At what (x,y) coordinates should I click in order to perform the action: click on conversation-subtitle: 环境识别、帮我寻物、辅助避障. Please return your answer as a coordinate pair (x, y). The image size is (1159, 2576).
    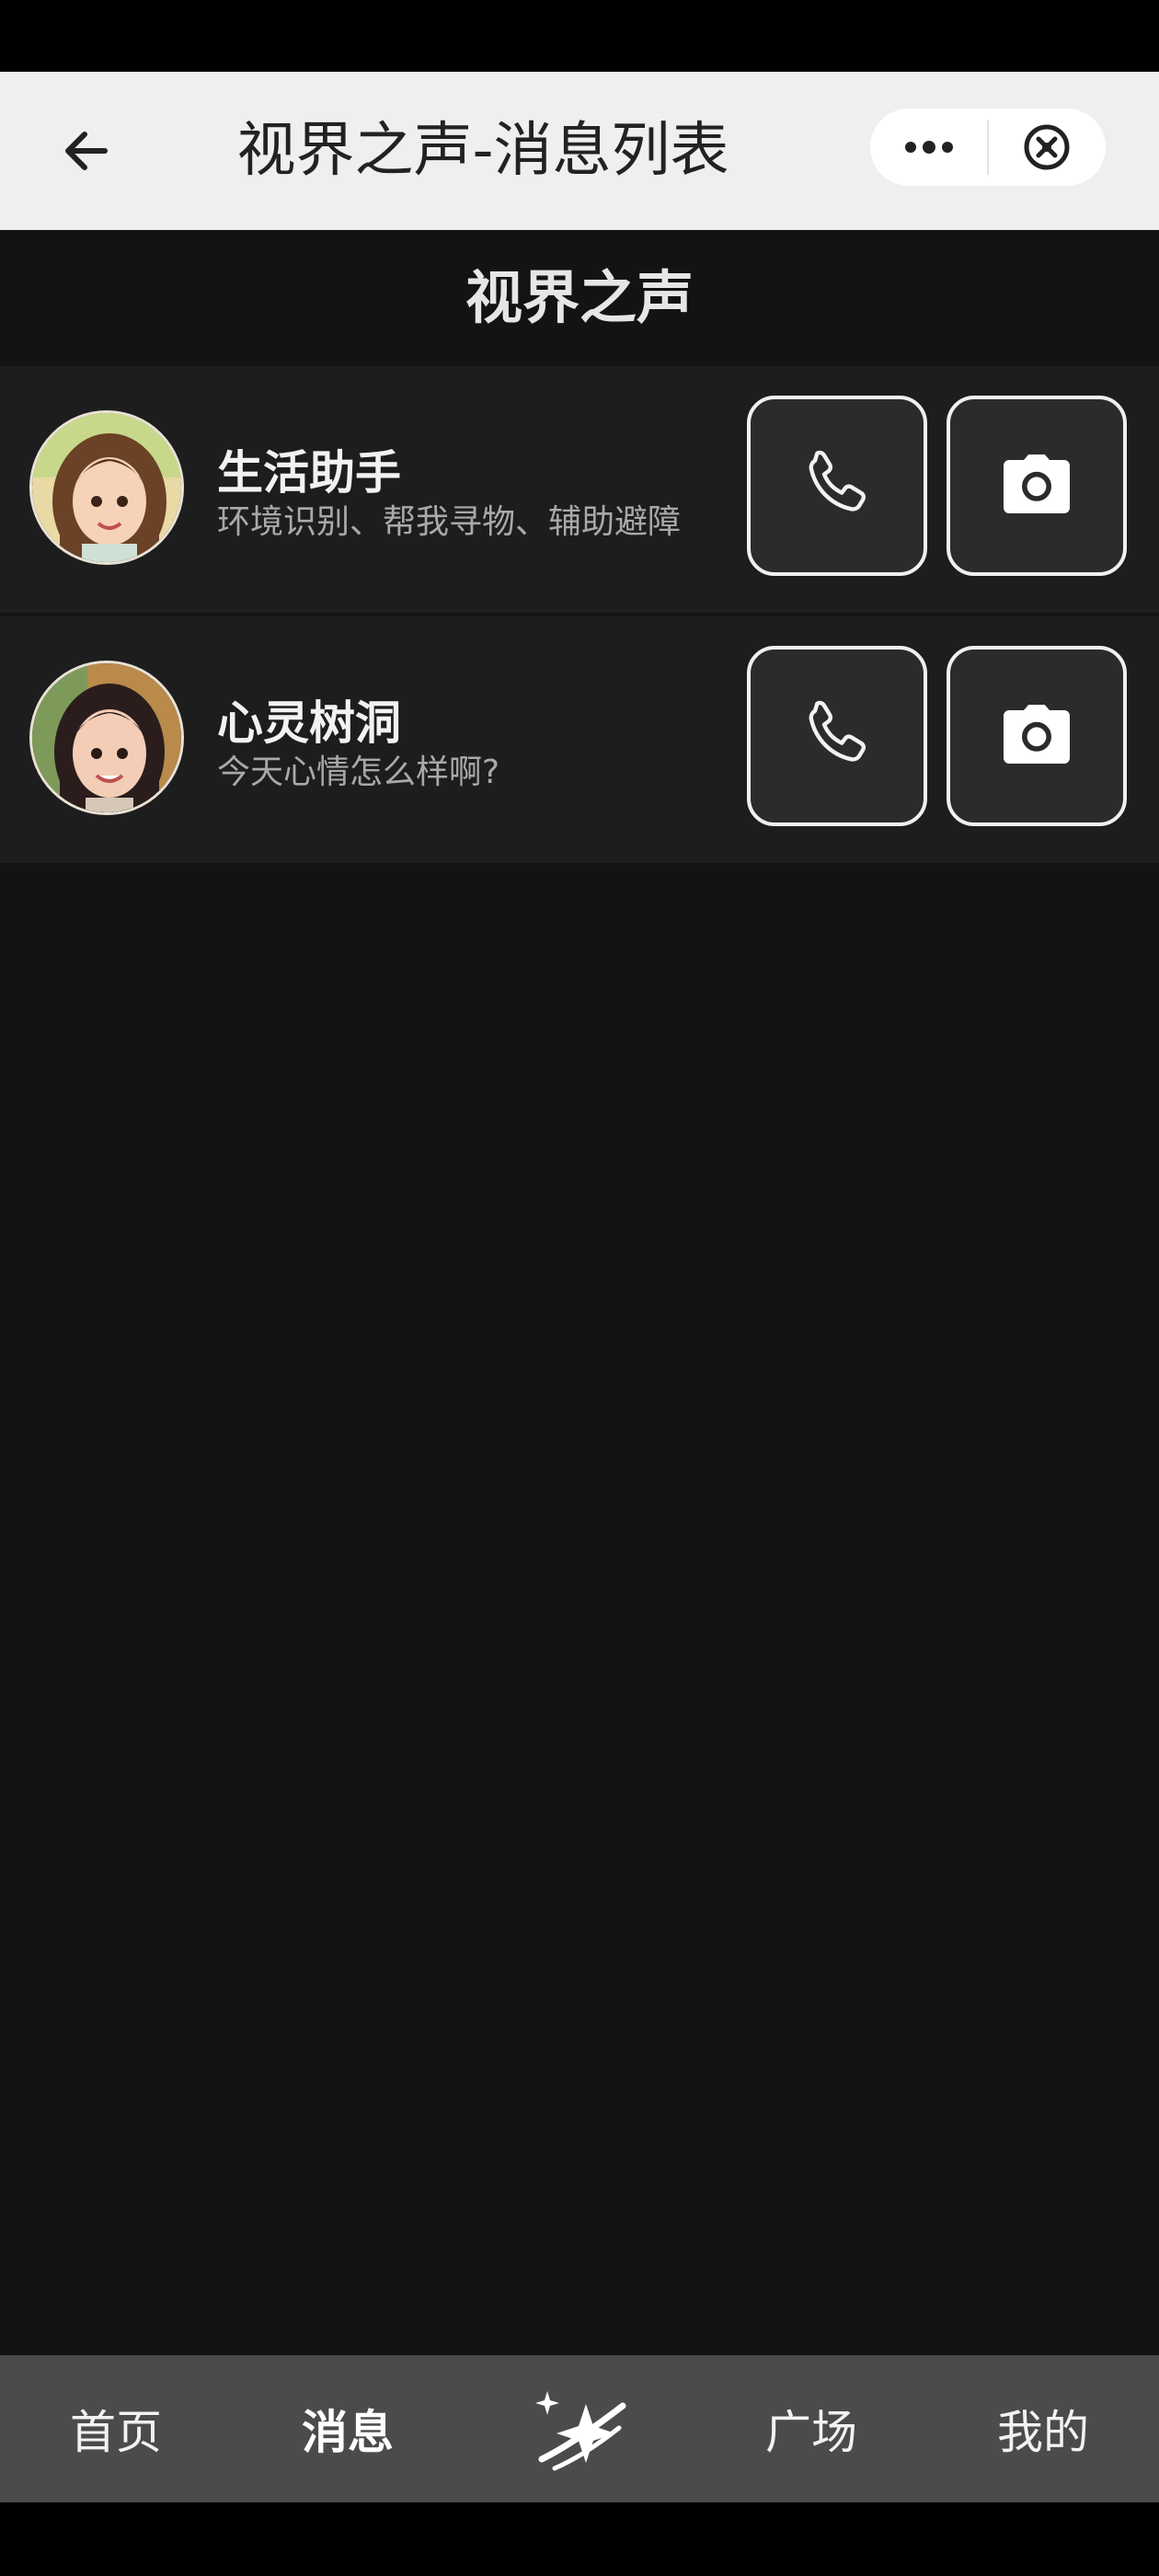
    Looking at the image, I should click on (449, 522).